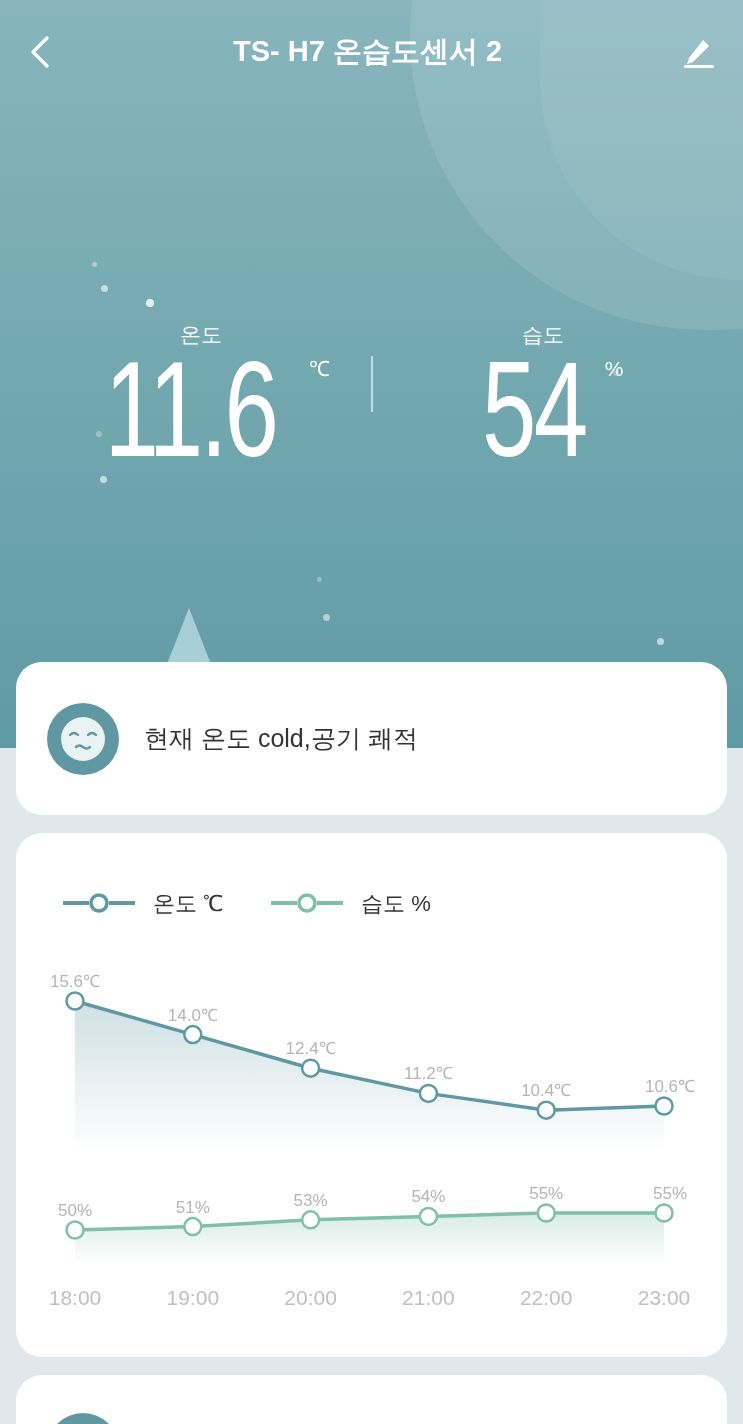 The width and height of the screenshot is (743, 1424). What do you see at coordinates (396, 903) in the screenshot?
I see `legend-label: 습도 %` at bounding box center [396, 903].